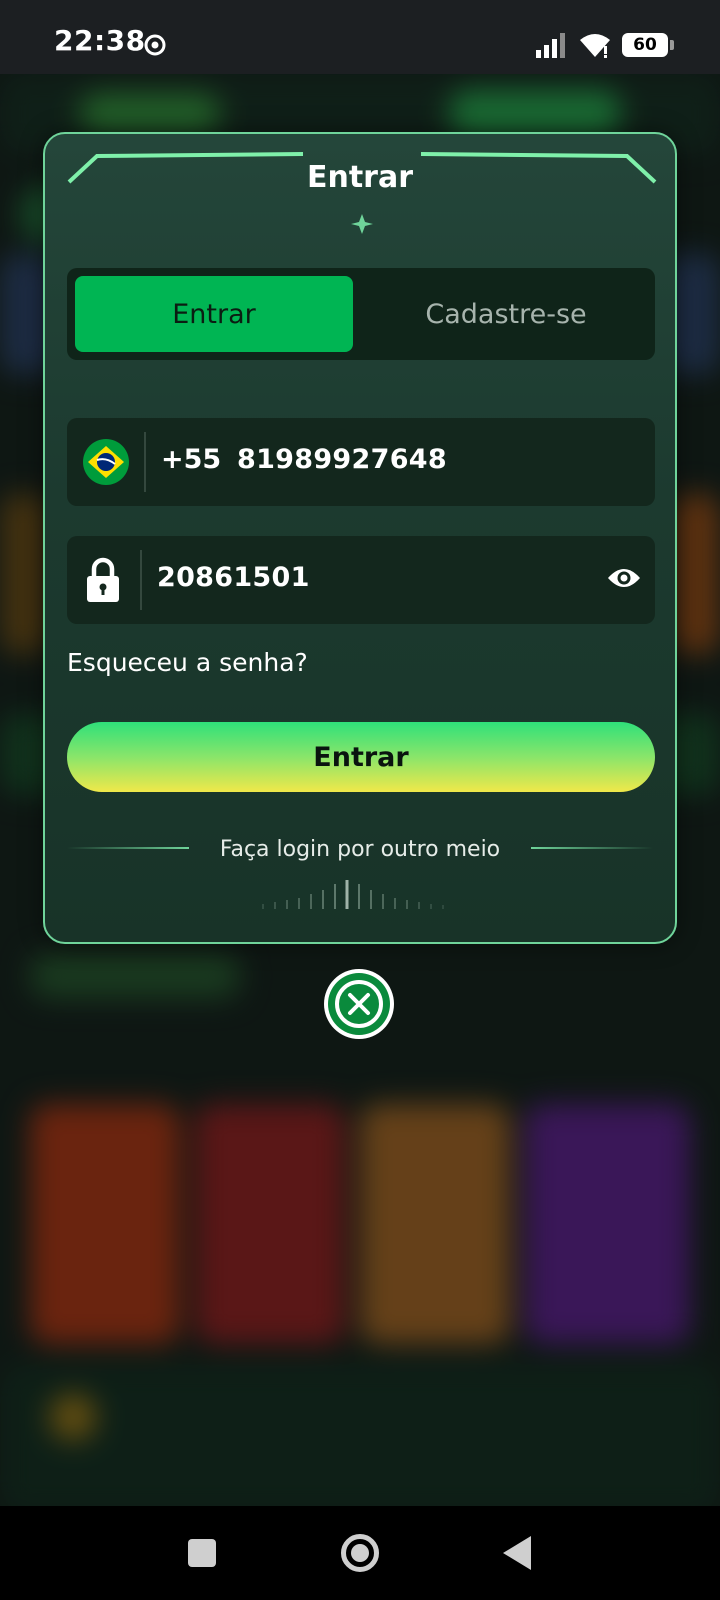 This screenshot has height=1600, width=720. Describe the element at coordinates (106, 462) in the screenshot. I see `brazil-flag-icon` at that location.